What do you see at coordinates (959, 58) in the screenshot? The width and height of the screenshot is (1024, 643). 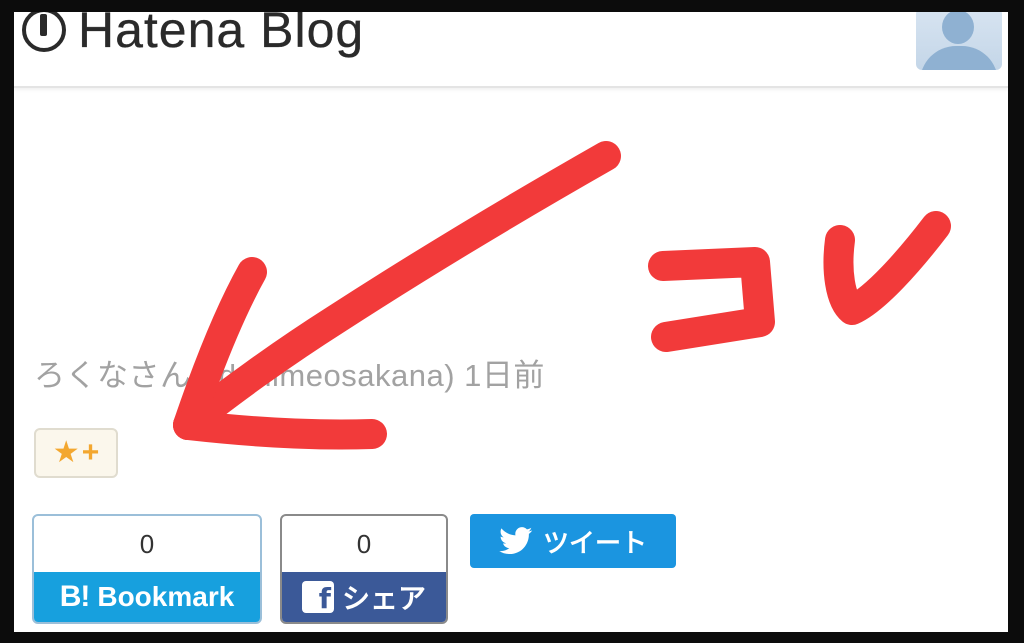 I see `avatar-body` at bounding box center [959, 58].